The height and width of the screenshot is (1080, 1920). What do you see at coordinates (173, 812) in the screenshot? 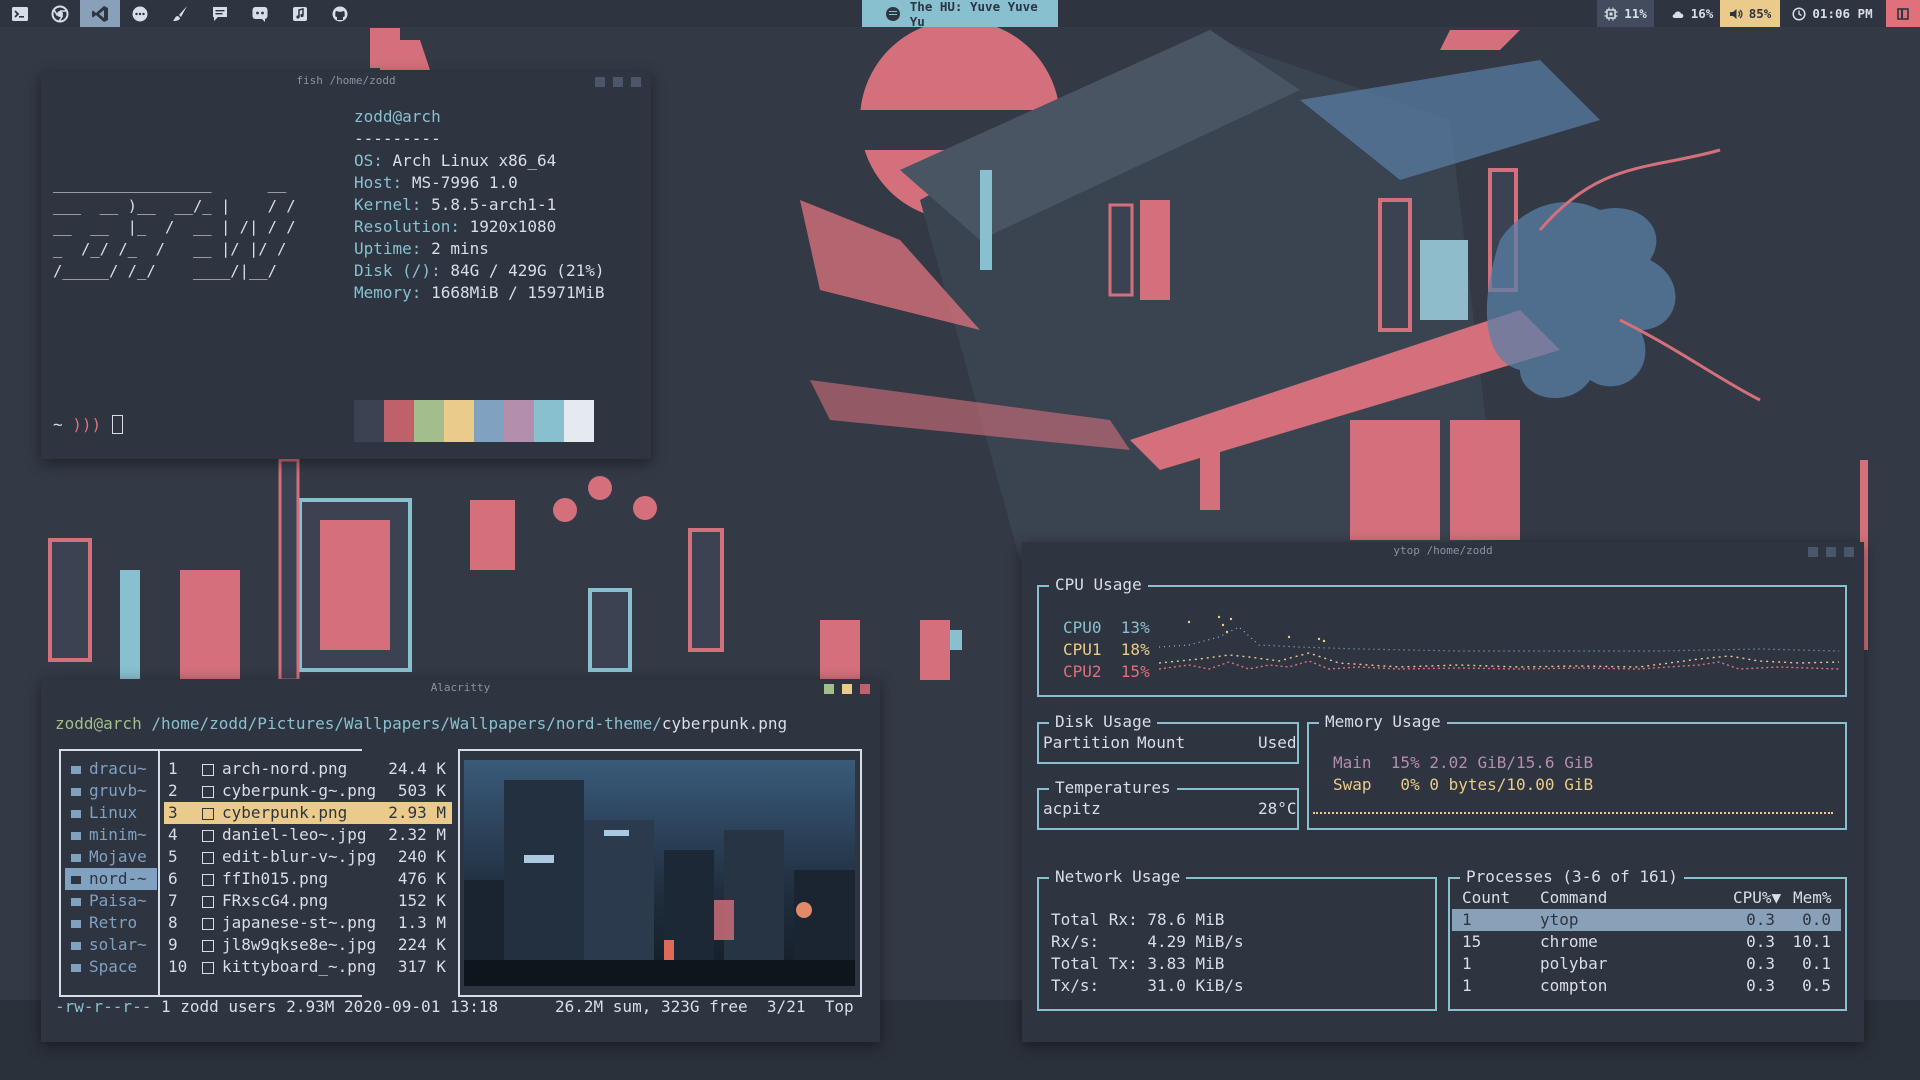
I see `file-index: 3` at bounding box center [173, 812].